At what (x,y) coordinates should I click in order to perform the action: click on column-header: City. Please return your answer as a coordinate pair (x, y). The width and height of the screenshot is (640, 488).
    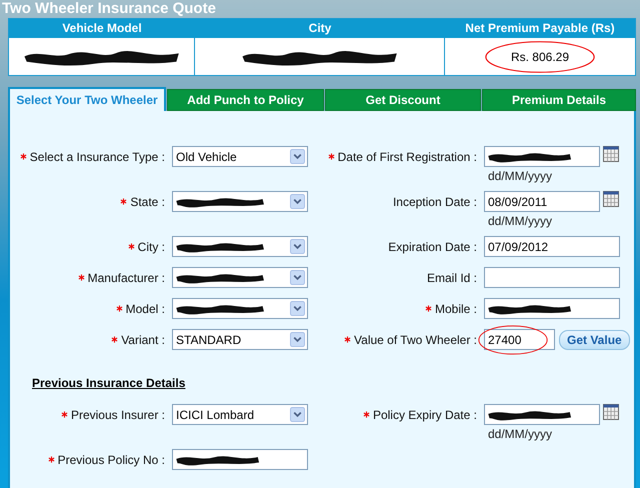
    Looking at the image, I should click on (320, 28).